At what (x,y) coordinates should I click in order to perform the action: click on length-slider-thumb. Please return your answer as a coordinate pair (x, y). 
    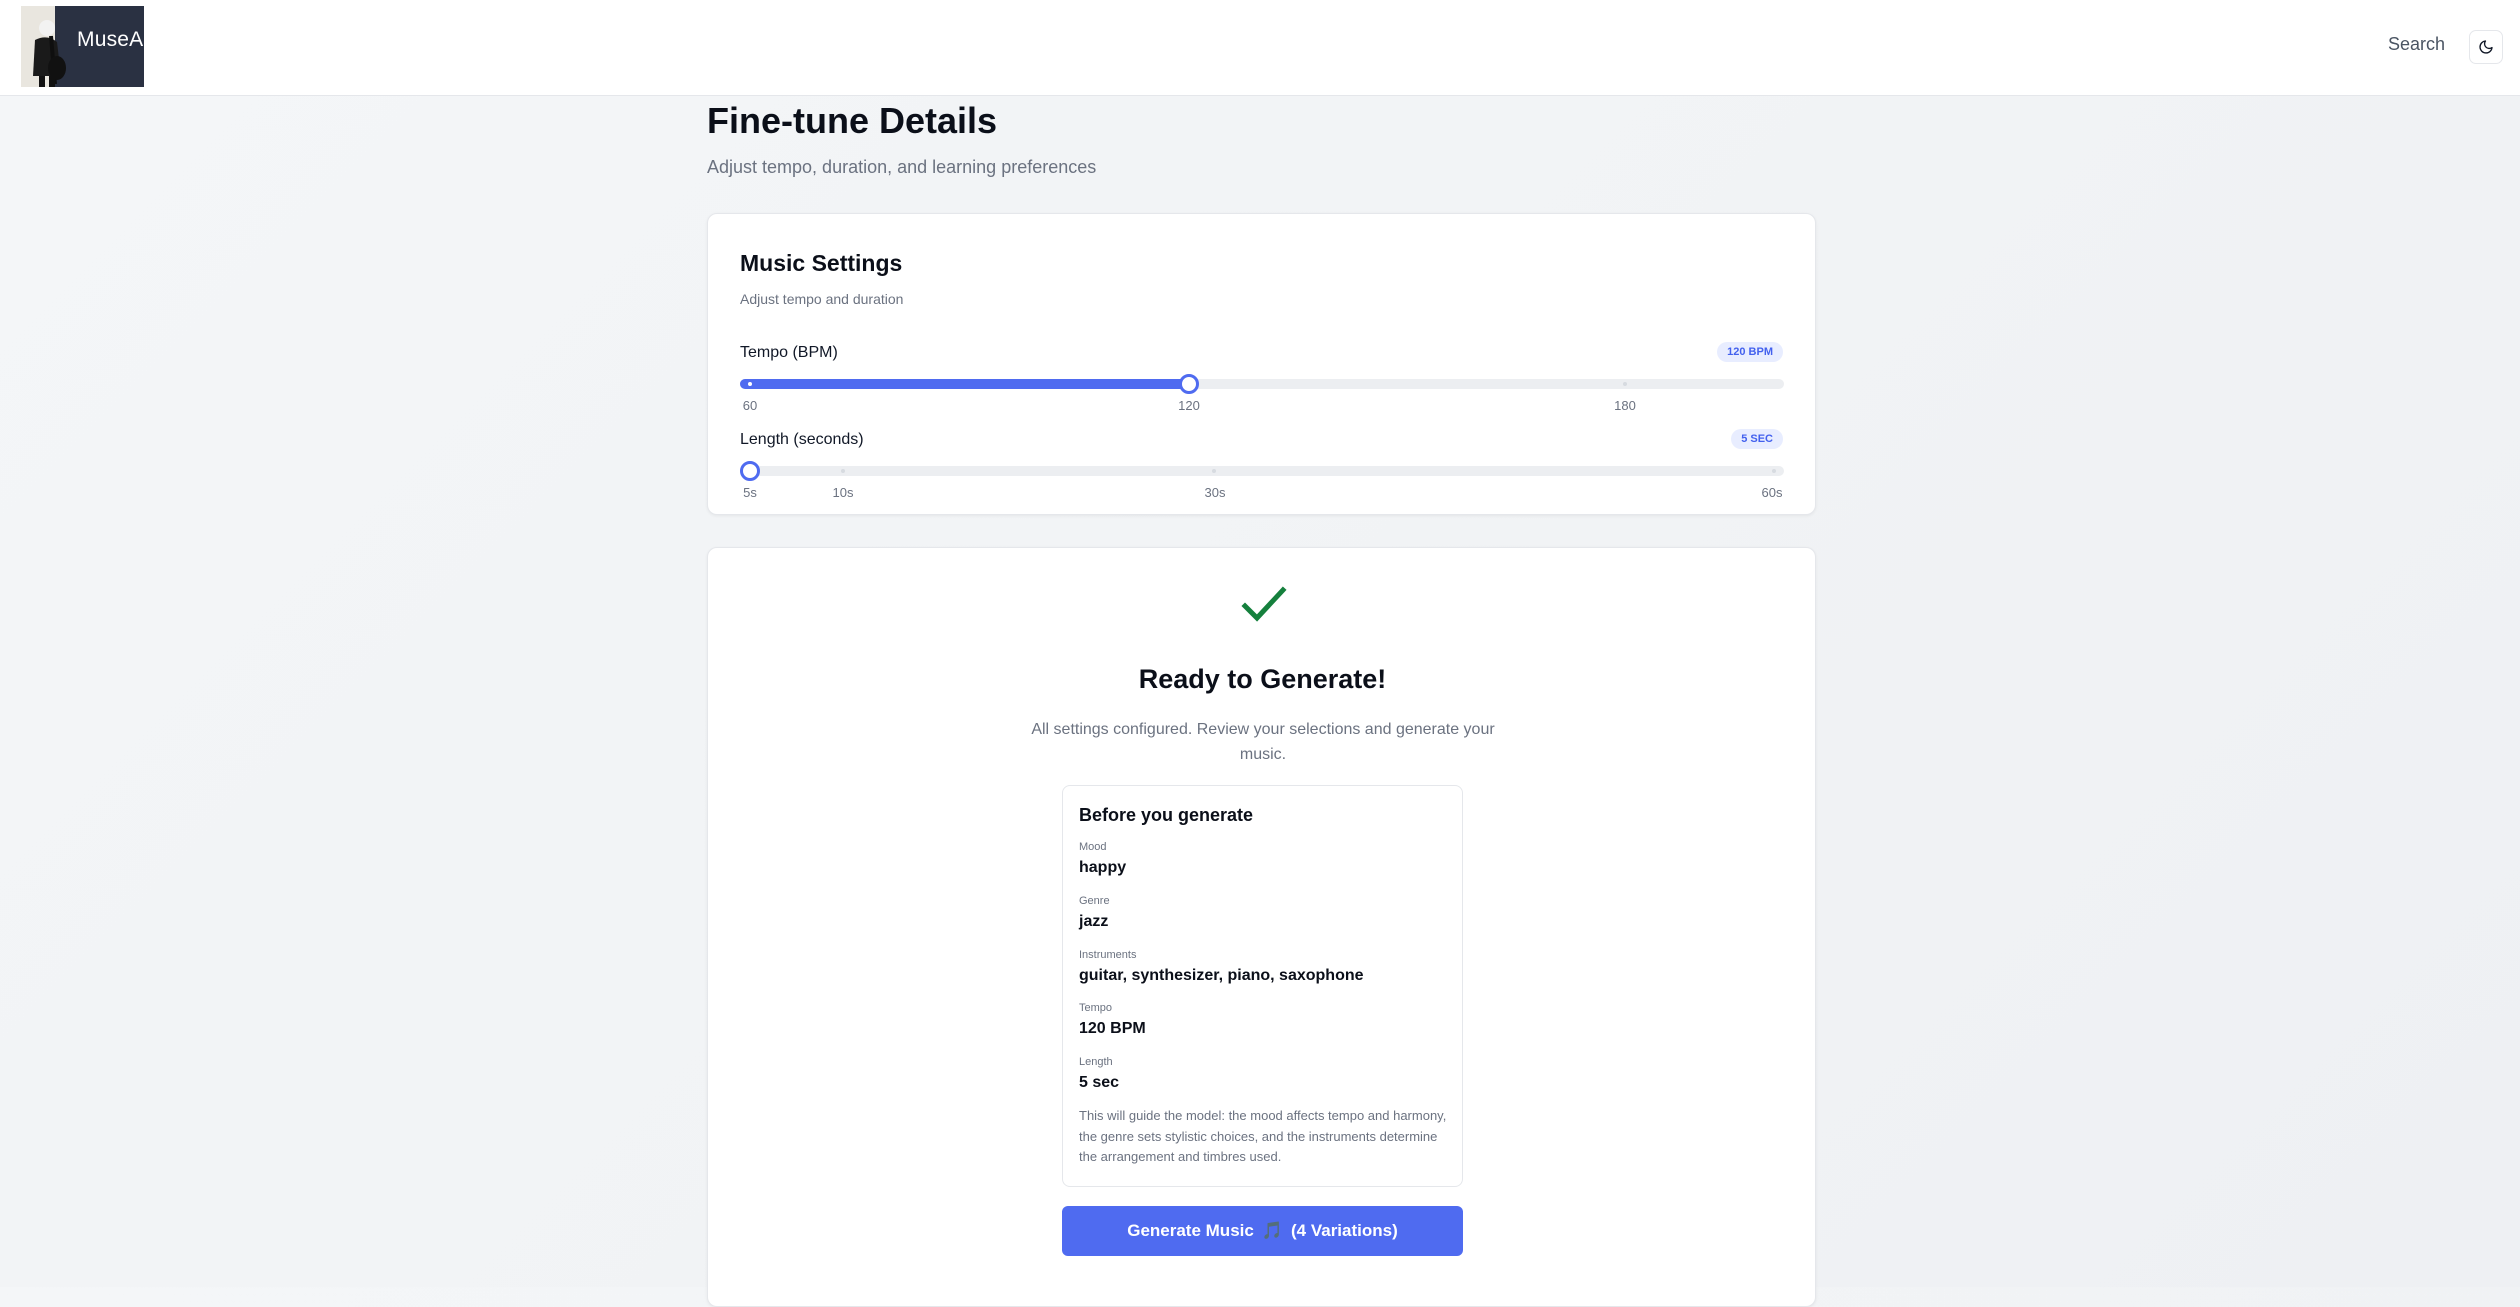
    Looking at the image, I should click on (750, 471).